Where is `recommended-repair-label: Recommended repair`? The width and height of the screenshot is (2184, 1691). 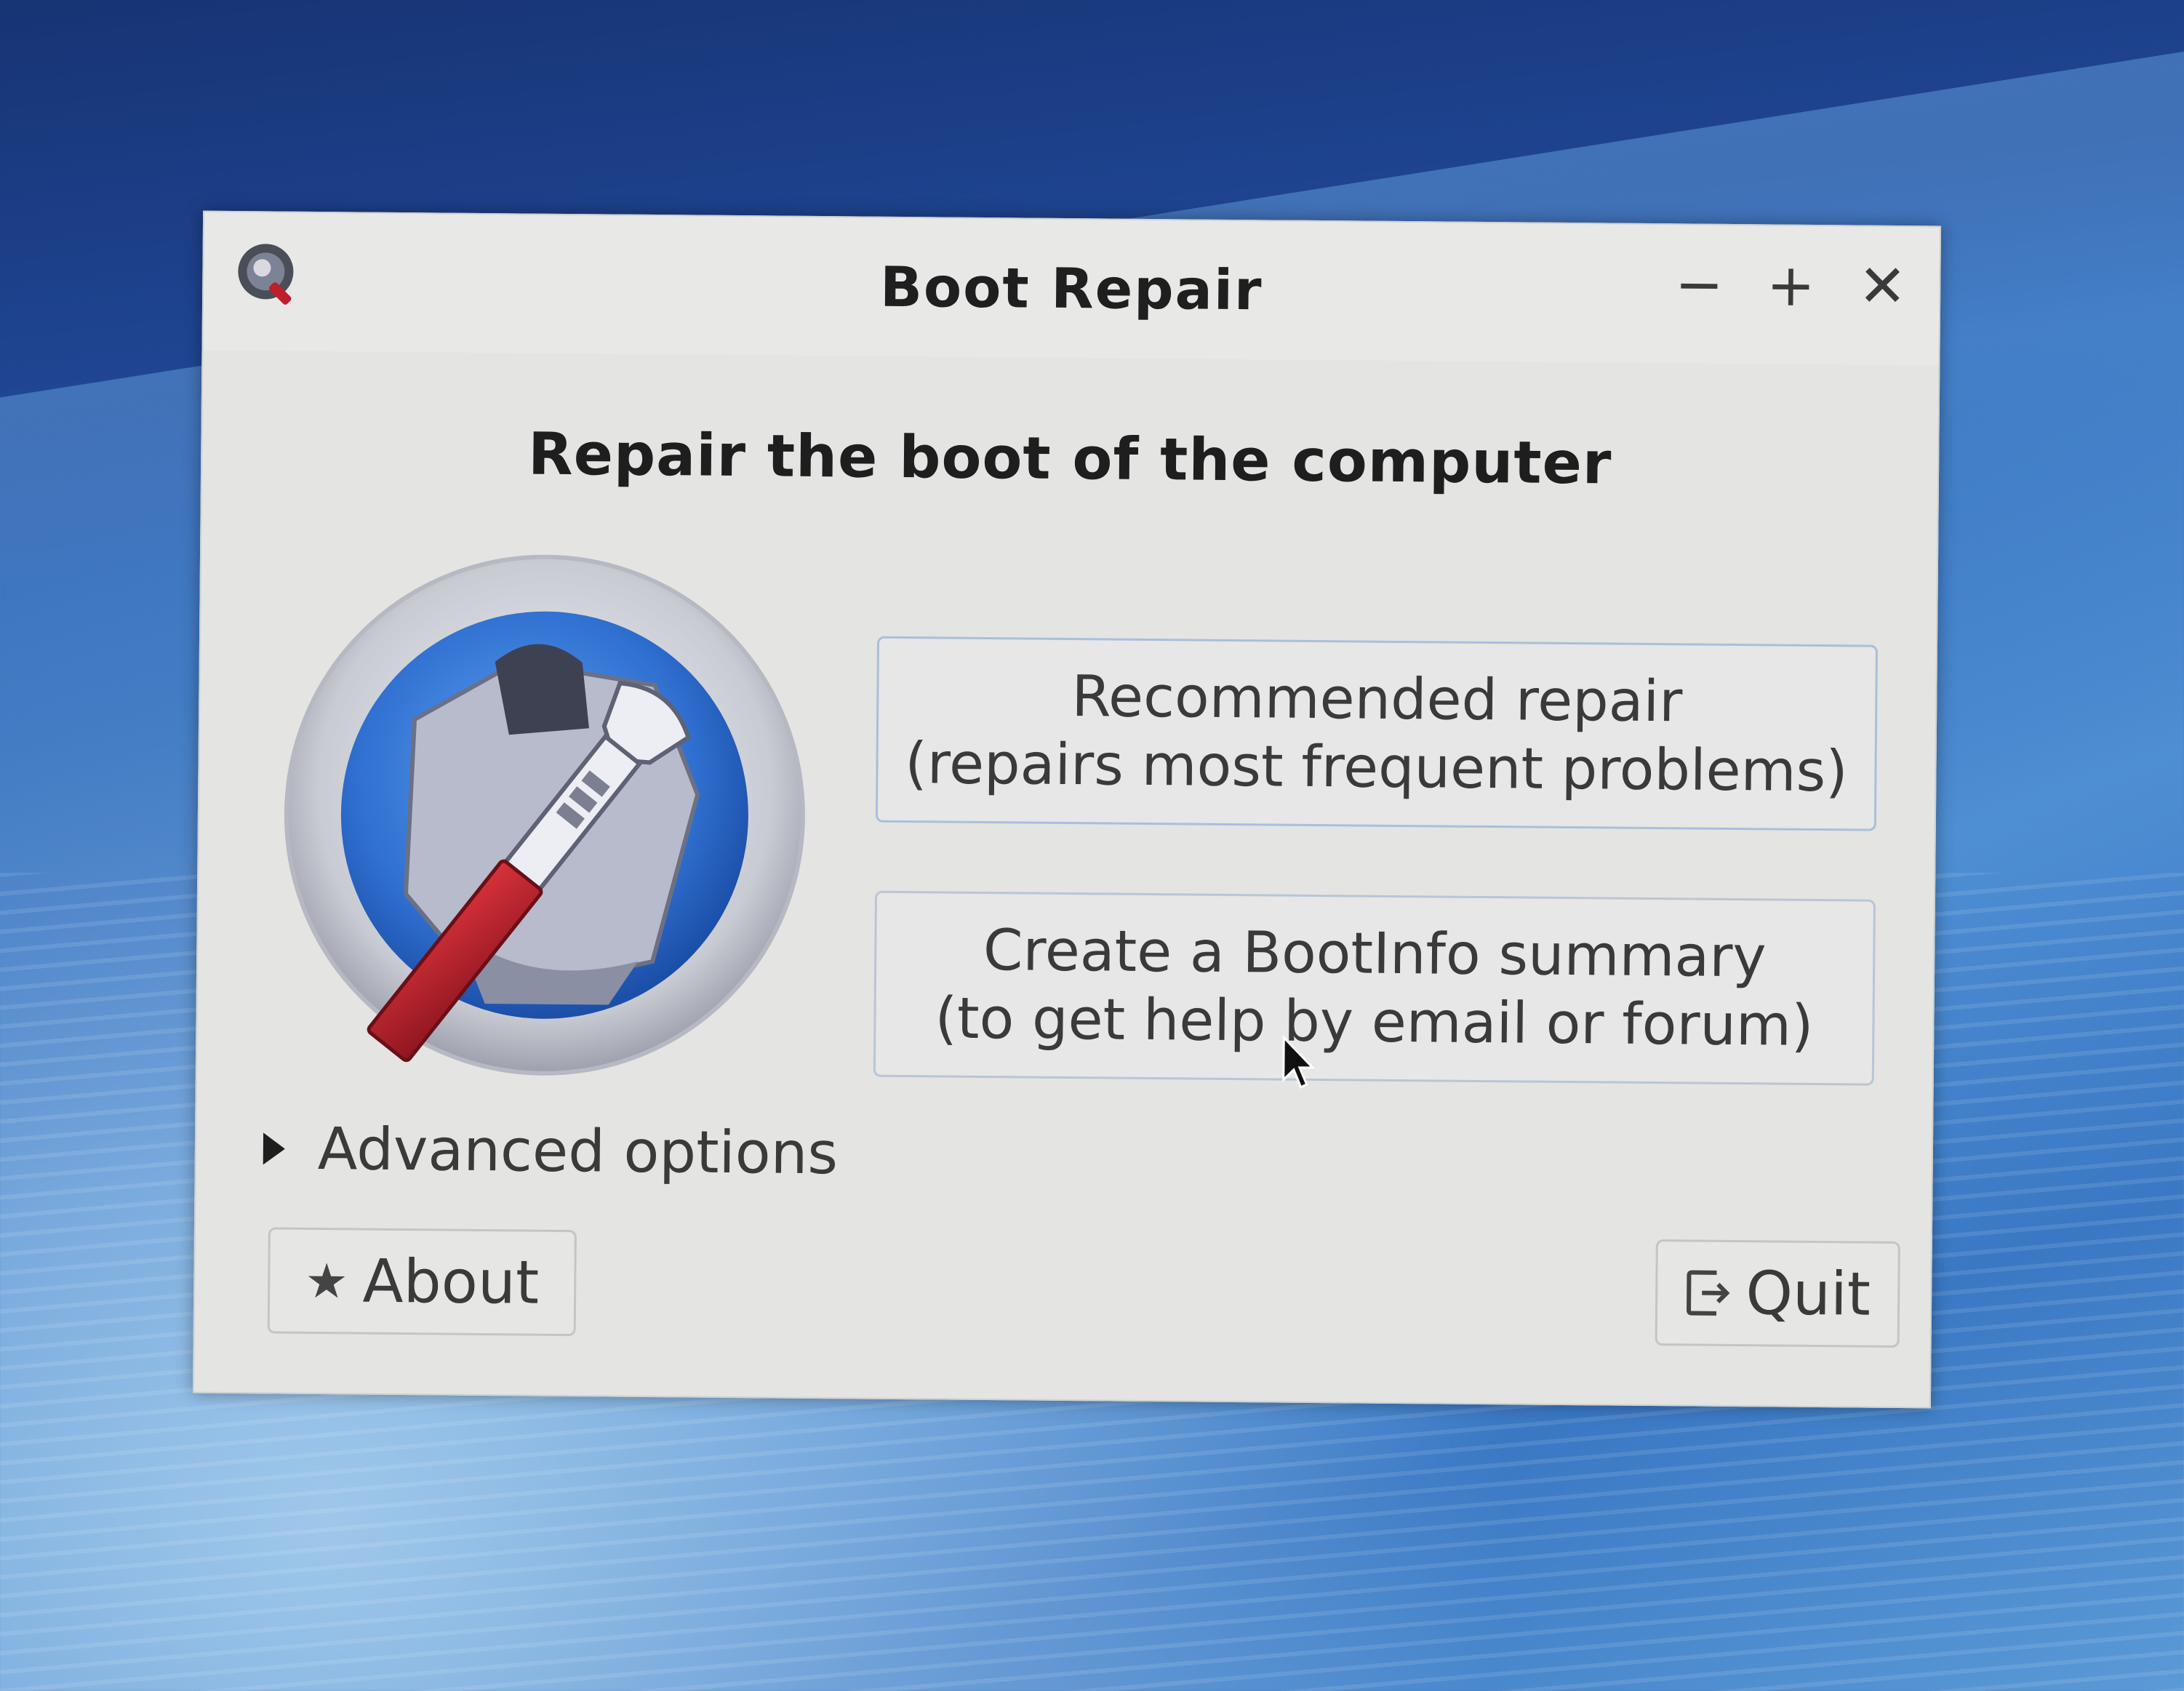
recommended-repair-label: Recommended repair is located at coordinates (1377, 699).